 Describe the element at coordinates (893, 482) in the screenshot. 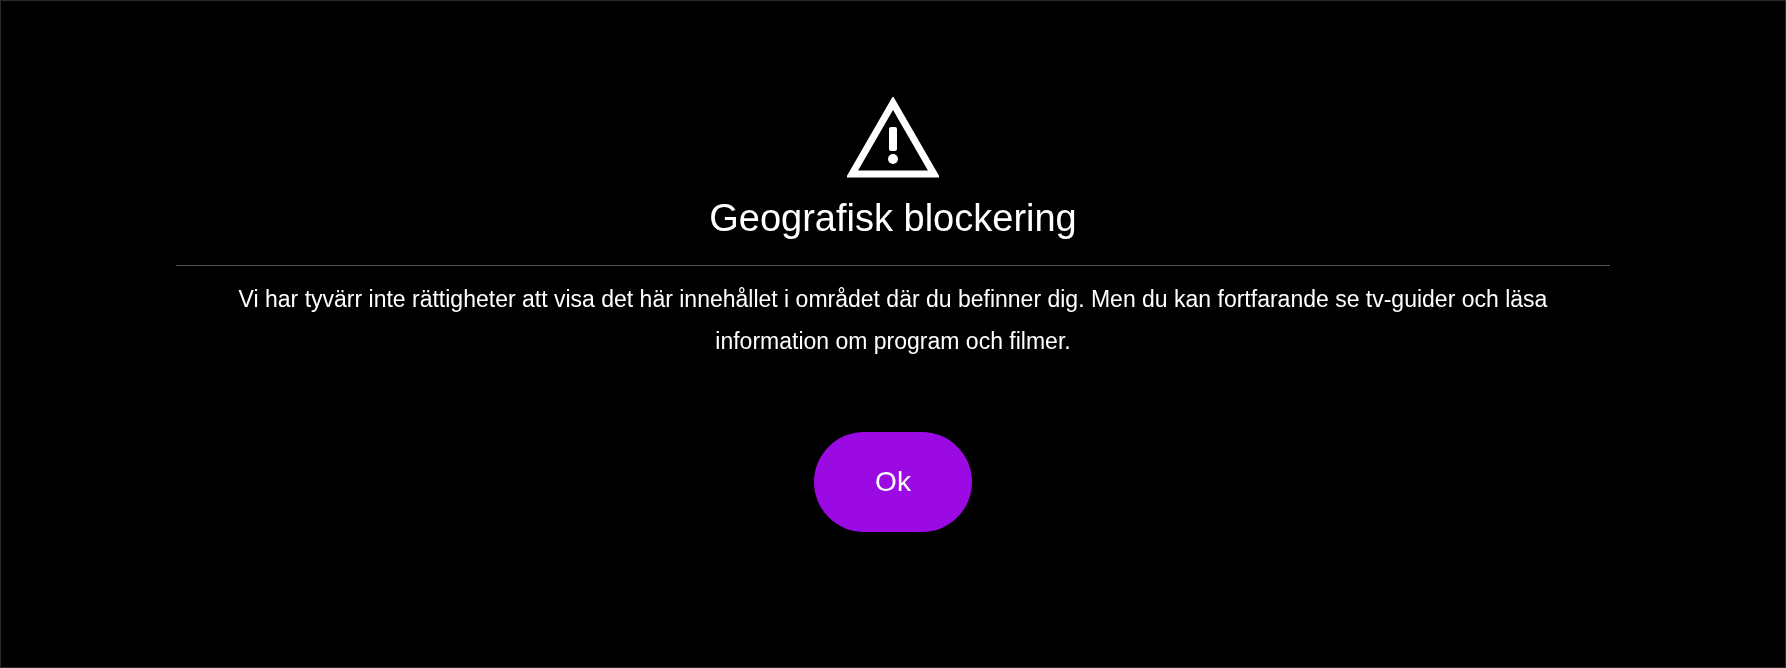

I see `ok-button: Ok` at that location.